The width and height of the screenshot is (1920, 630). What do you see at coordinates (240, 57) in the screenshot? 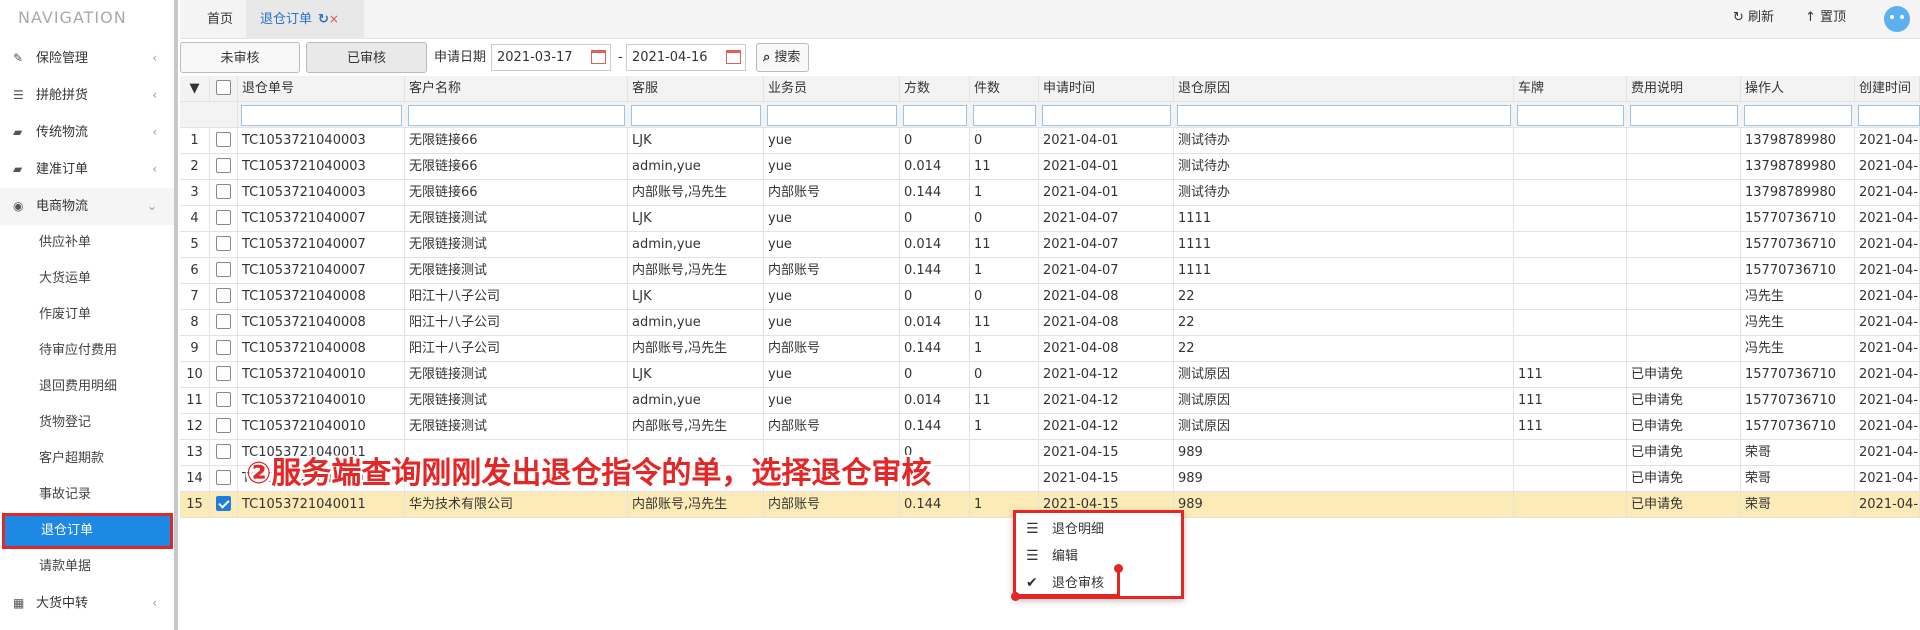
I see `tab-unreviewed: 未审核` at bounding box center [240, 57].